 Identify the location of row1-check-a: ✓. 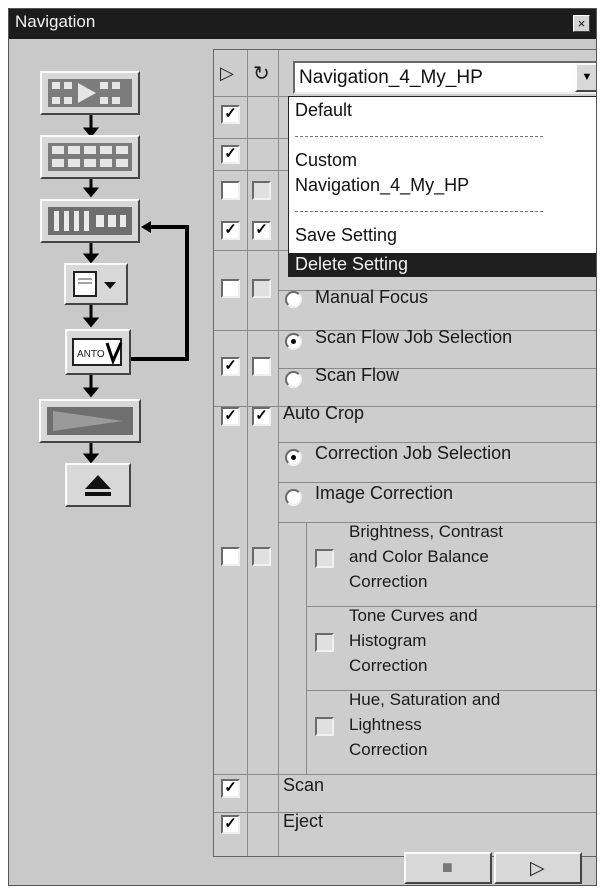
(230, 114).